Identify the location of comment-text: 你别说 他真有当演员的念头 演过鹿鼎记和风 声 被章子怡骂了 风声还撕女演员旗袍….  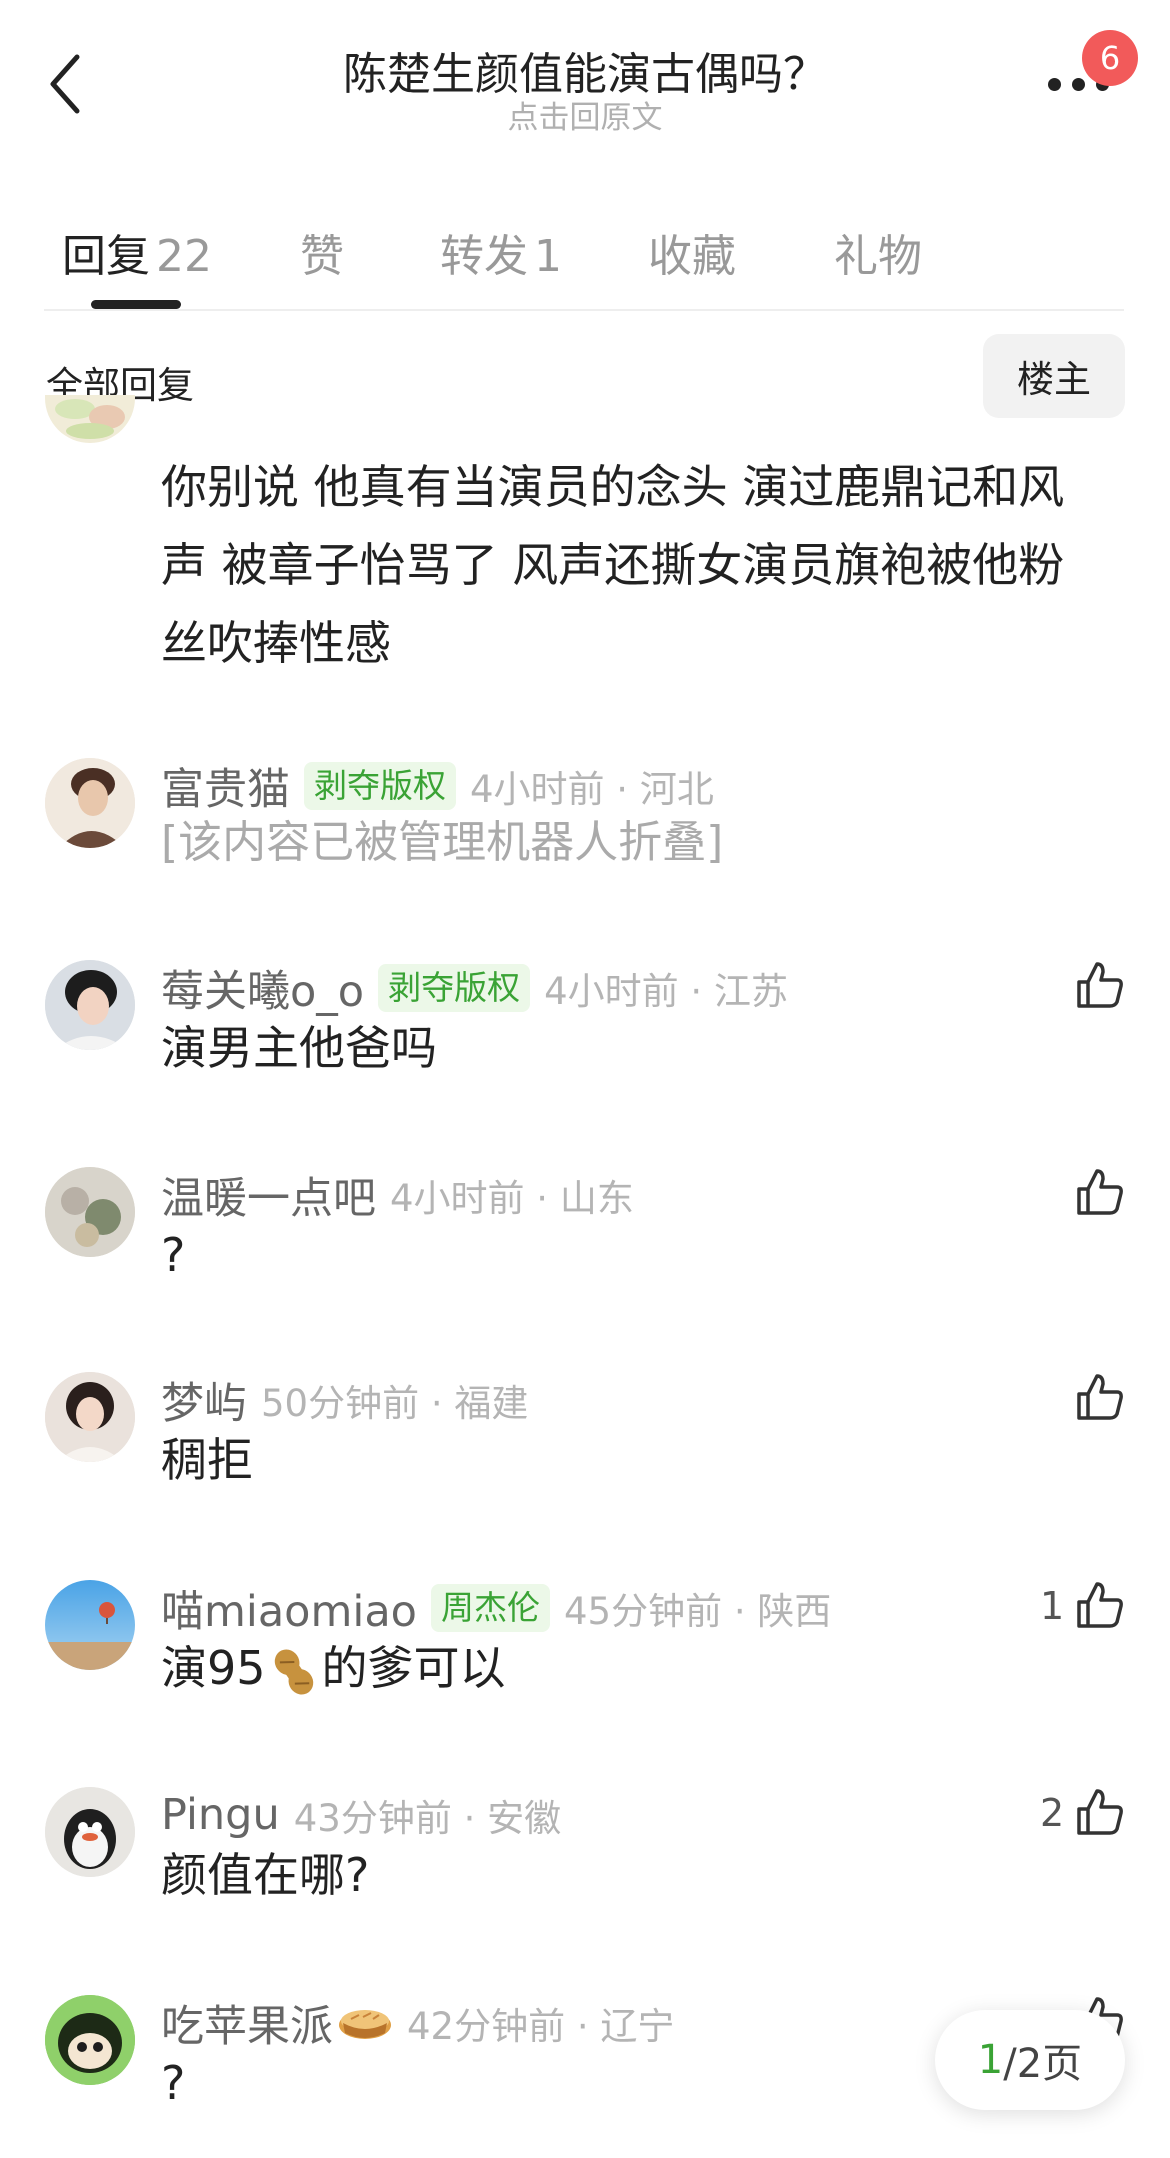
(613, 565).